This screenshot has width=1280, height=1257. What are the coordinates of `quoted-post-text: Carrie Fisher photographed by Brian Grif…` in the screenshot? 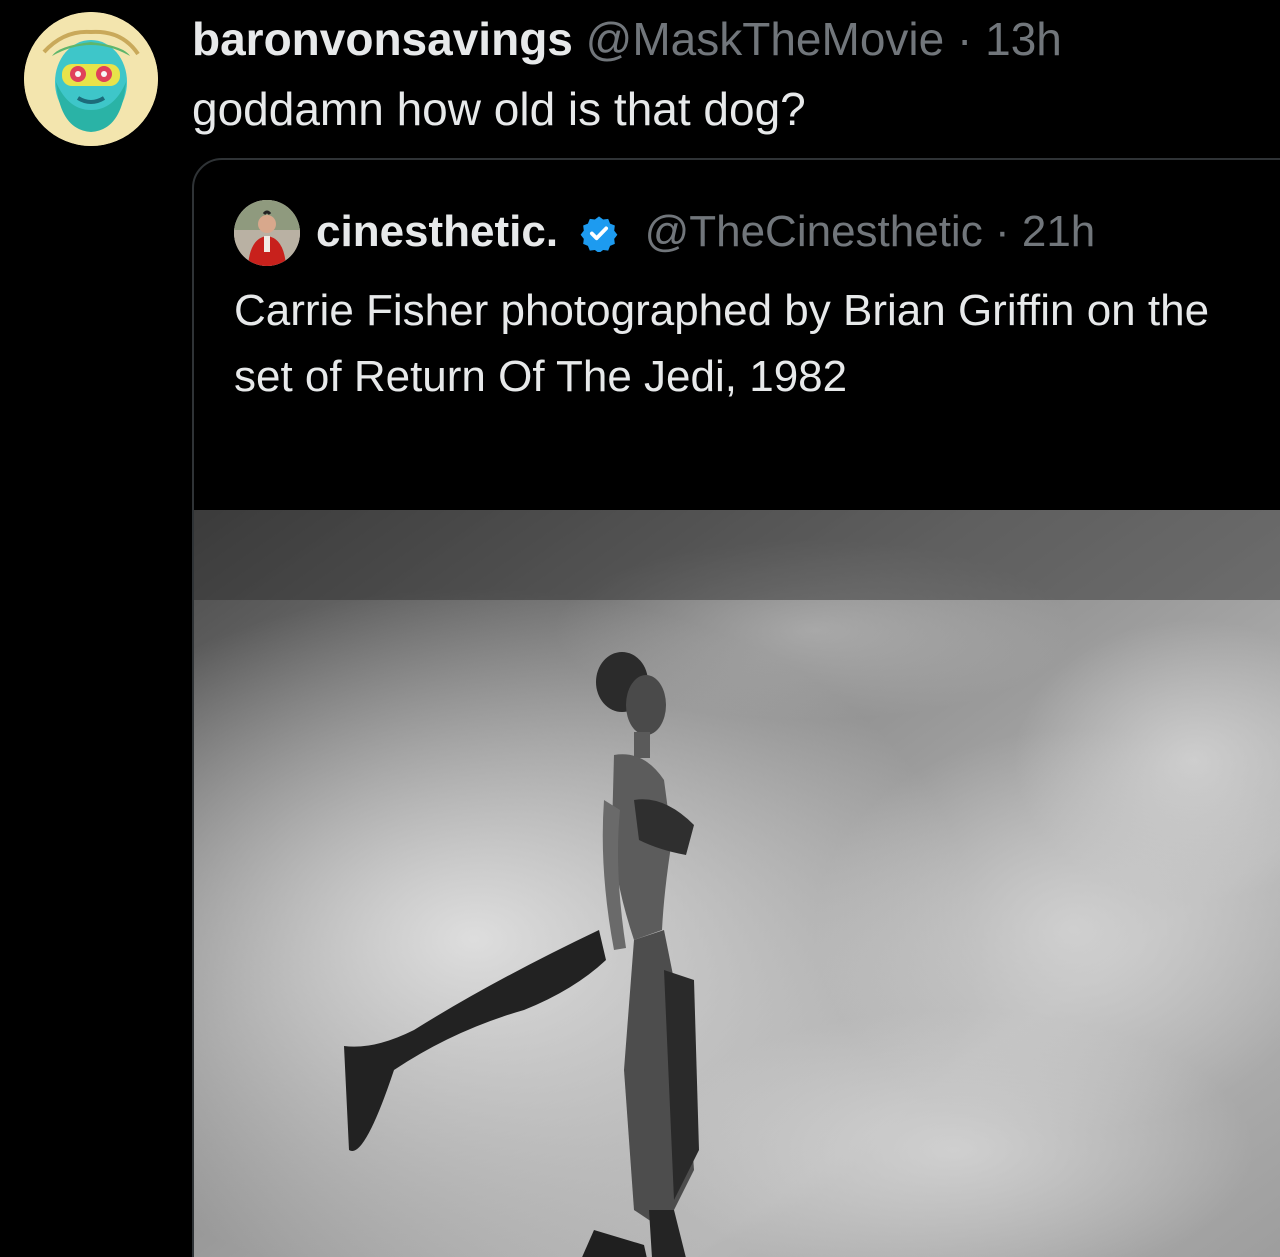 It's located at (722, 343).